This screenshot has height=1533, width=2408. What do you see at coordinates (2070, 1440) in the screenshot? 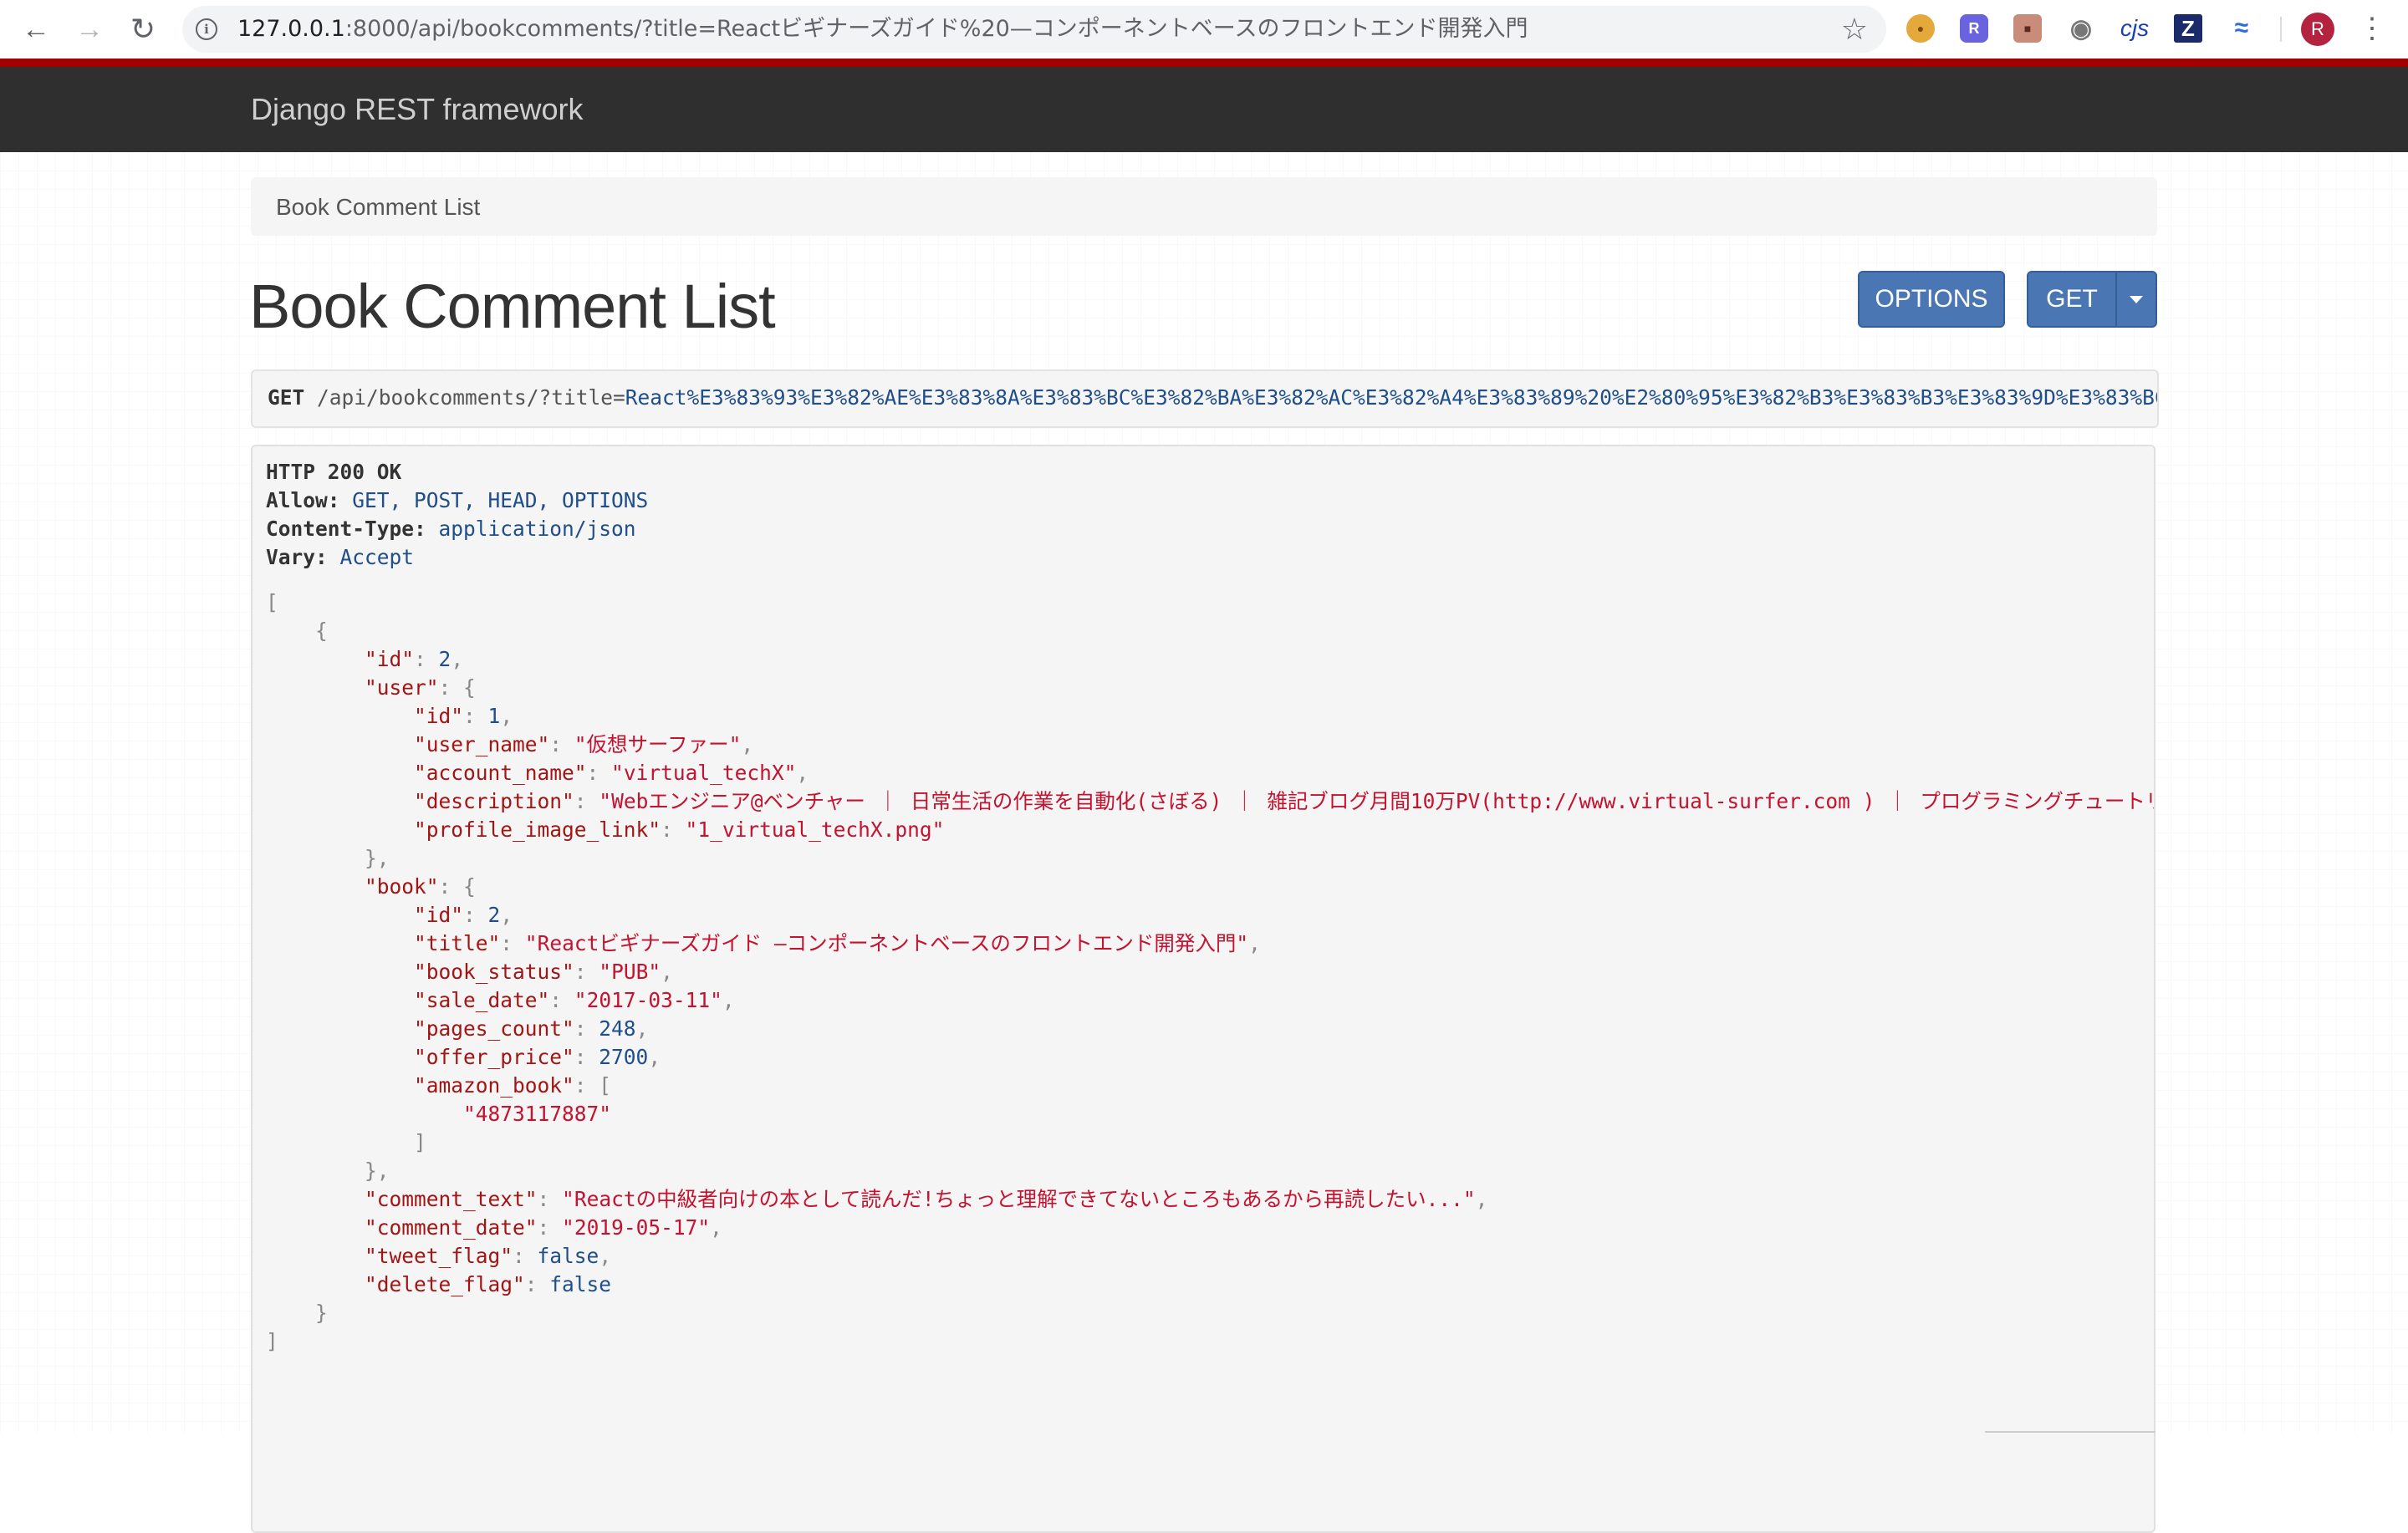
I see `format-button-edge` at bounding box center [2070, 1440].